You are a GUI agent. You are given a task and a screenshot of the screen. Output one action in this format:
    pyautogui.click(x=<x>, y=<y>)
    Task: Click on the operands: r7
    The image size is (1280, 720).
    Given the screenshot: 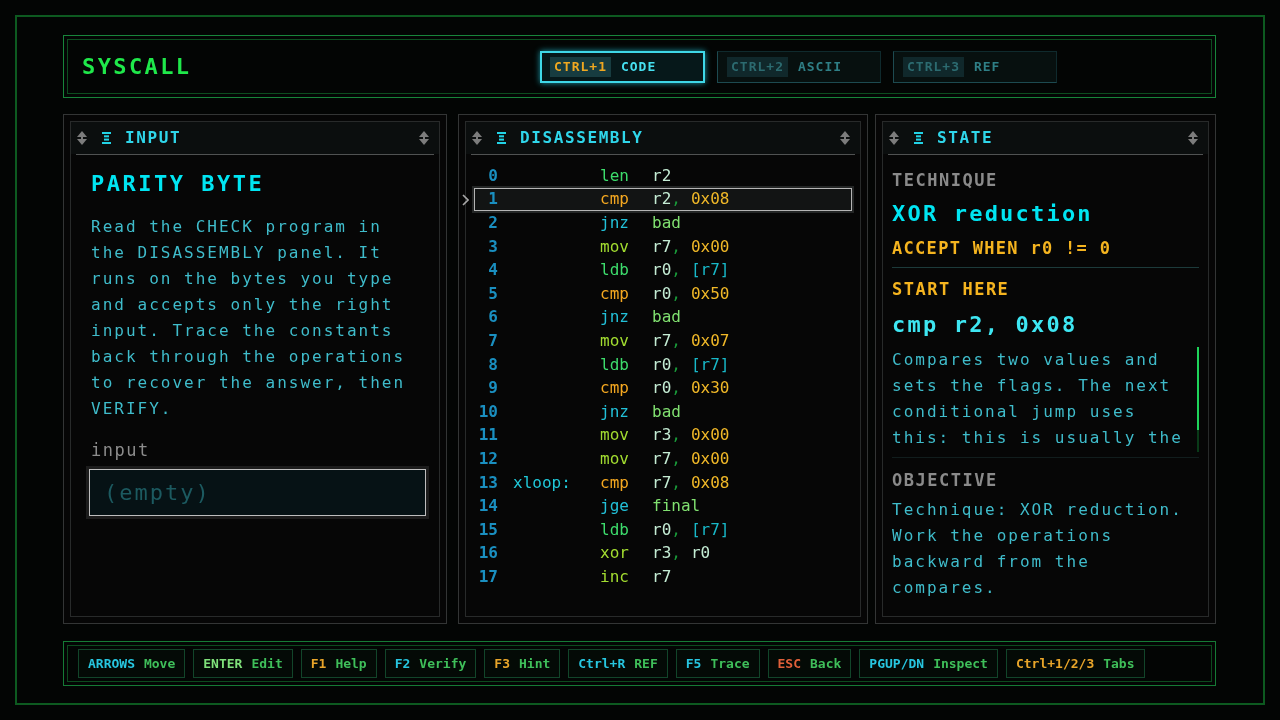 What is the action you would take?
    pyautogui.click(x=662, y=576)
    